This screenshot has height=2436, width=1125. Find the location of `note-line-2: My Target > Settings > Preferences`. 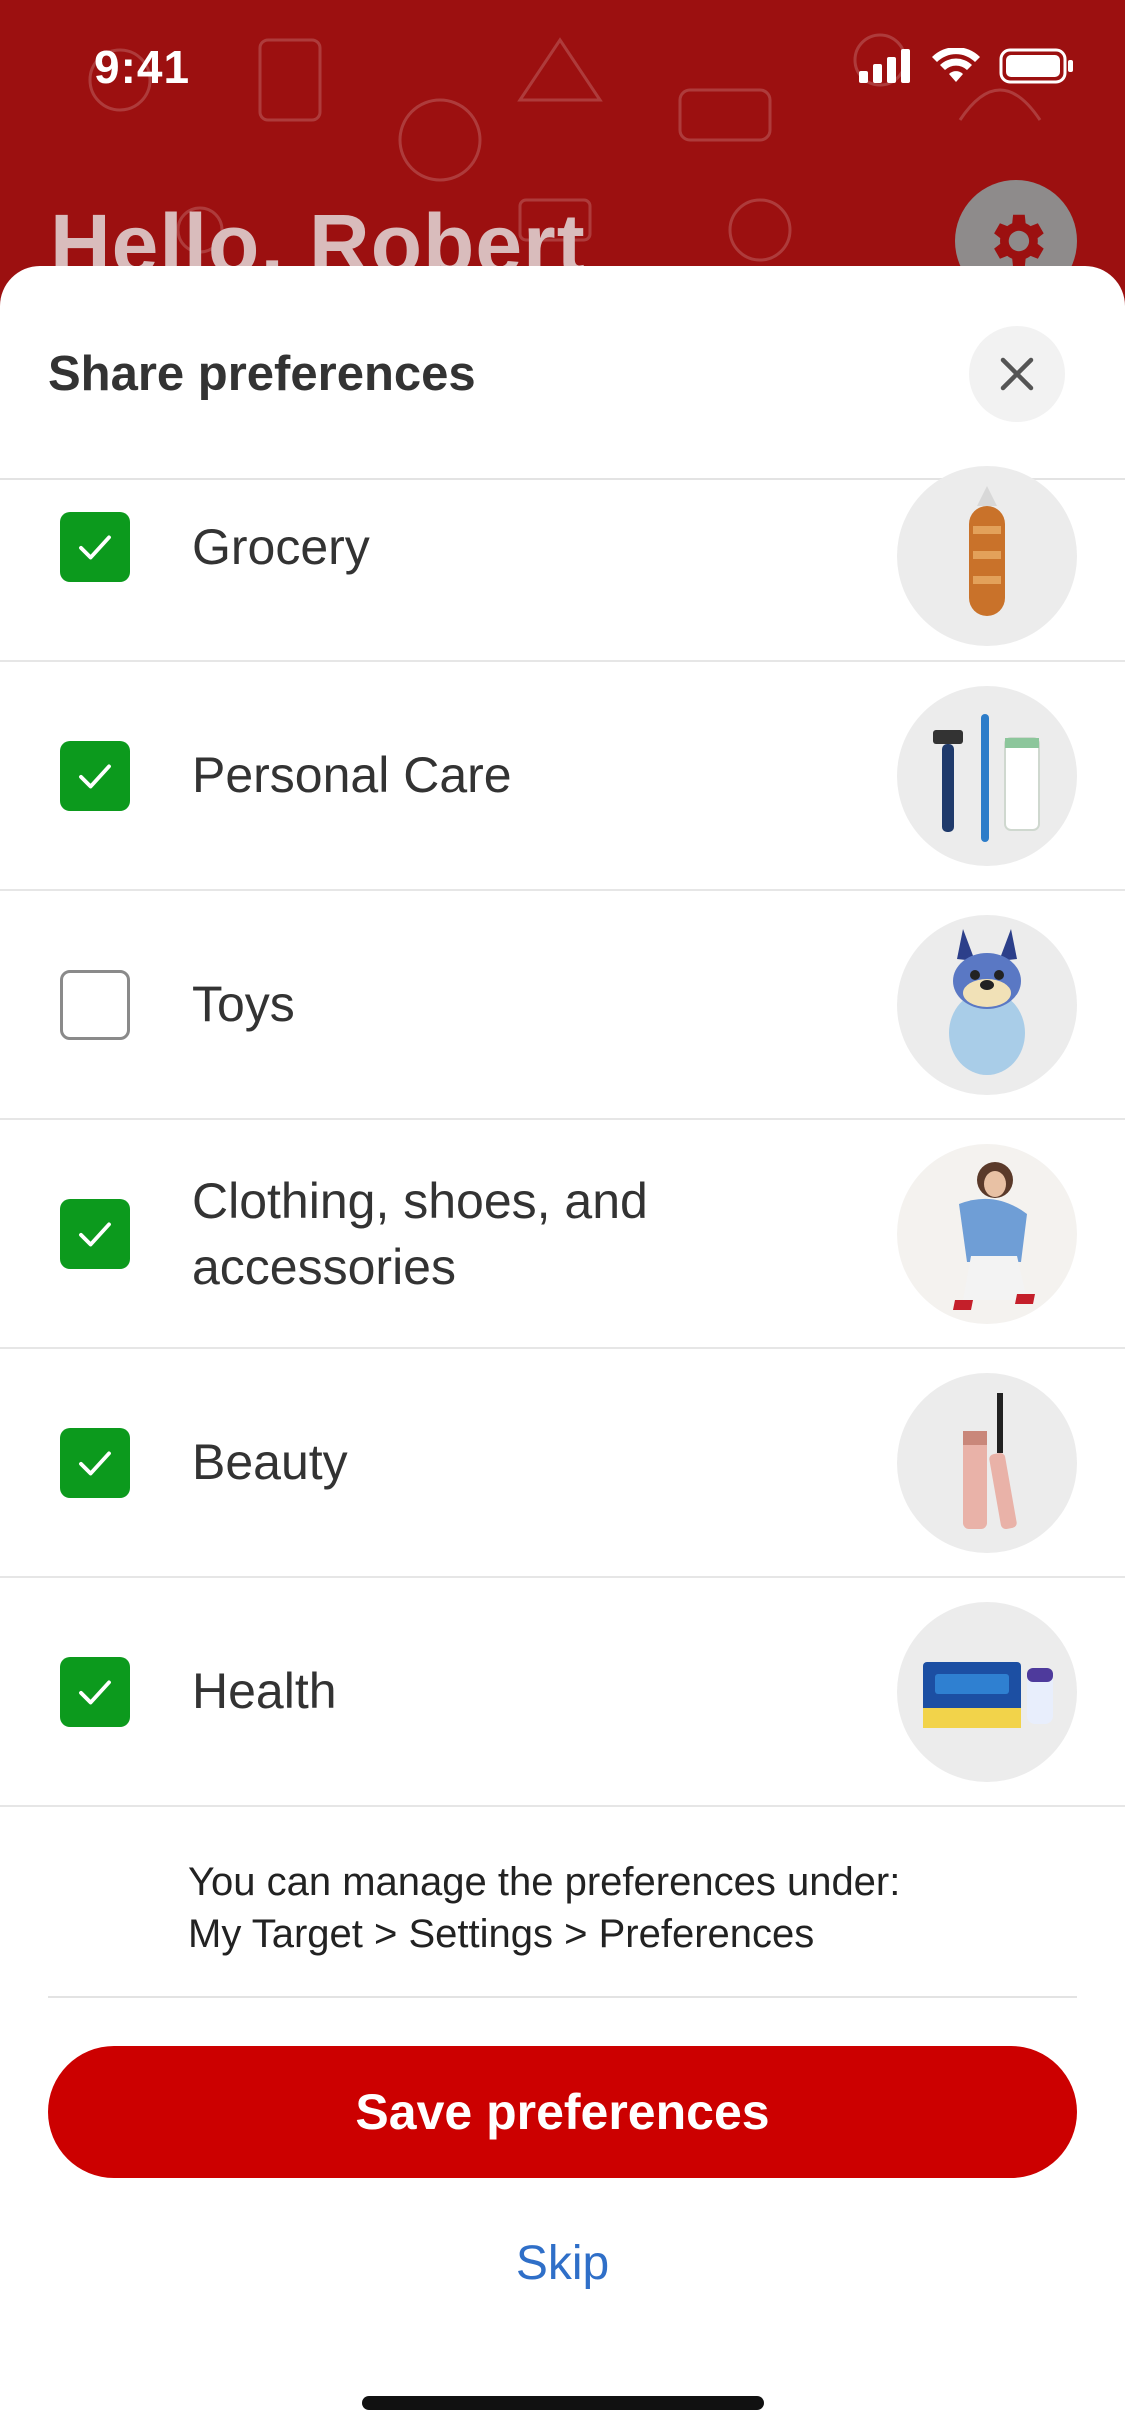

note-line-2: My Target > Settings > Preferences is located at coordinates (501, 1934).